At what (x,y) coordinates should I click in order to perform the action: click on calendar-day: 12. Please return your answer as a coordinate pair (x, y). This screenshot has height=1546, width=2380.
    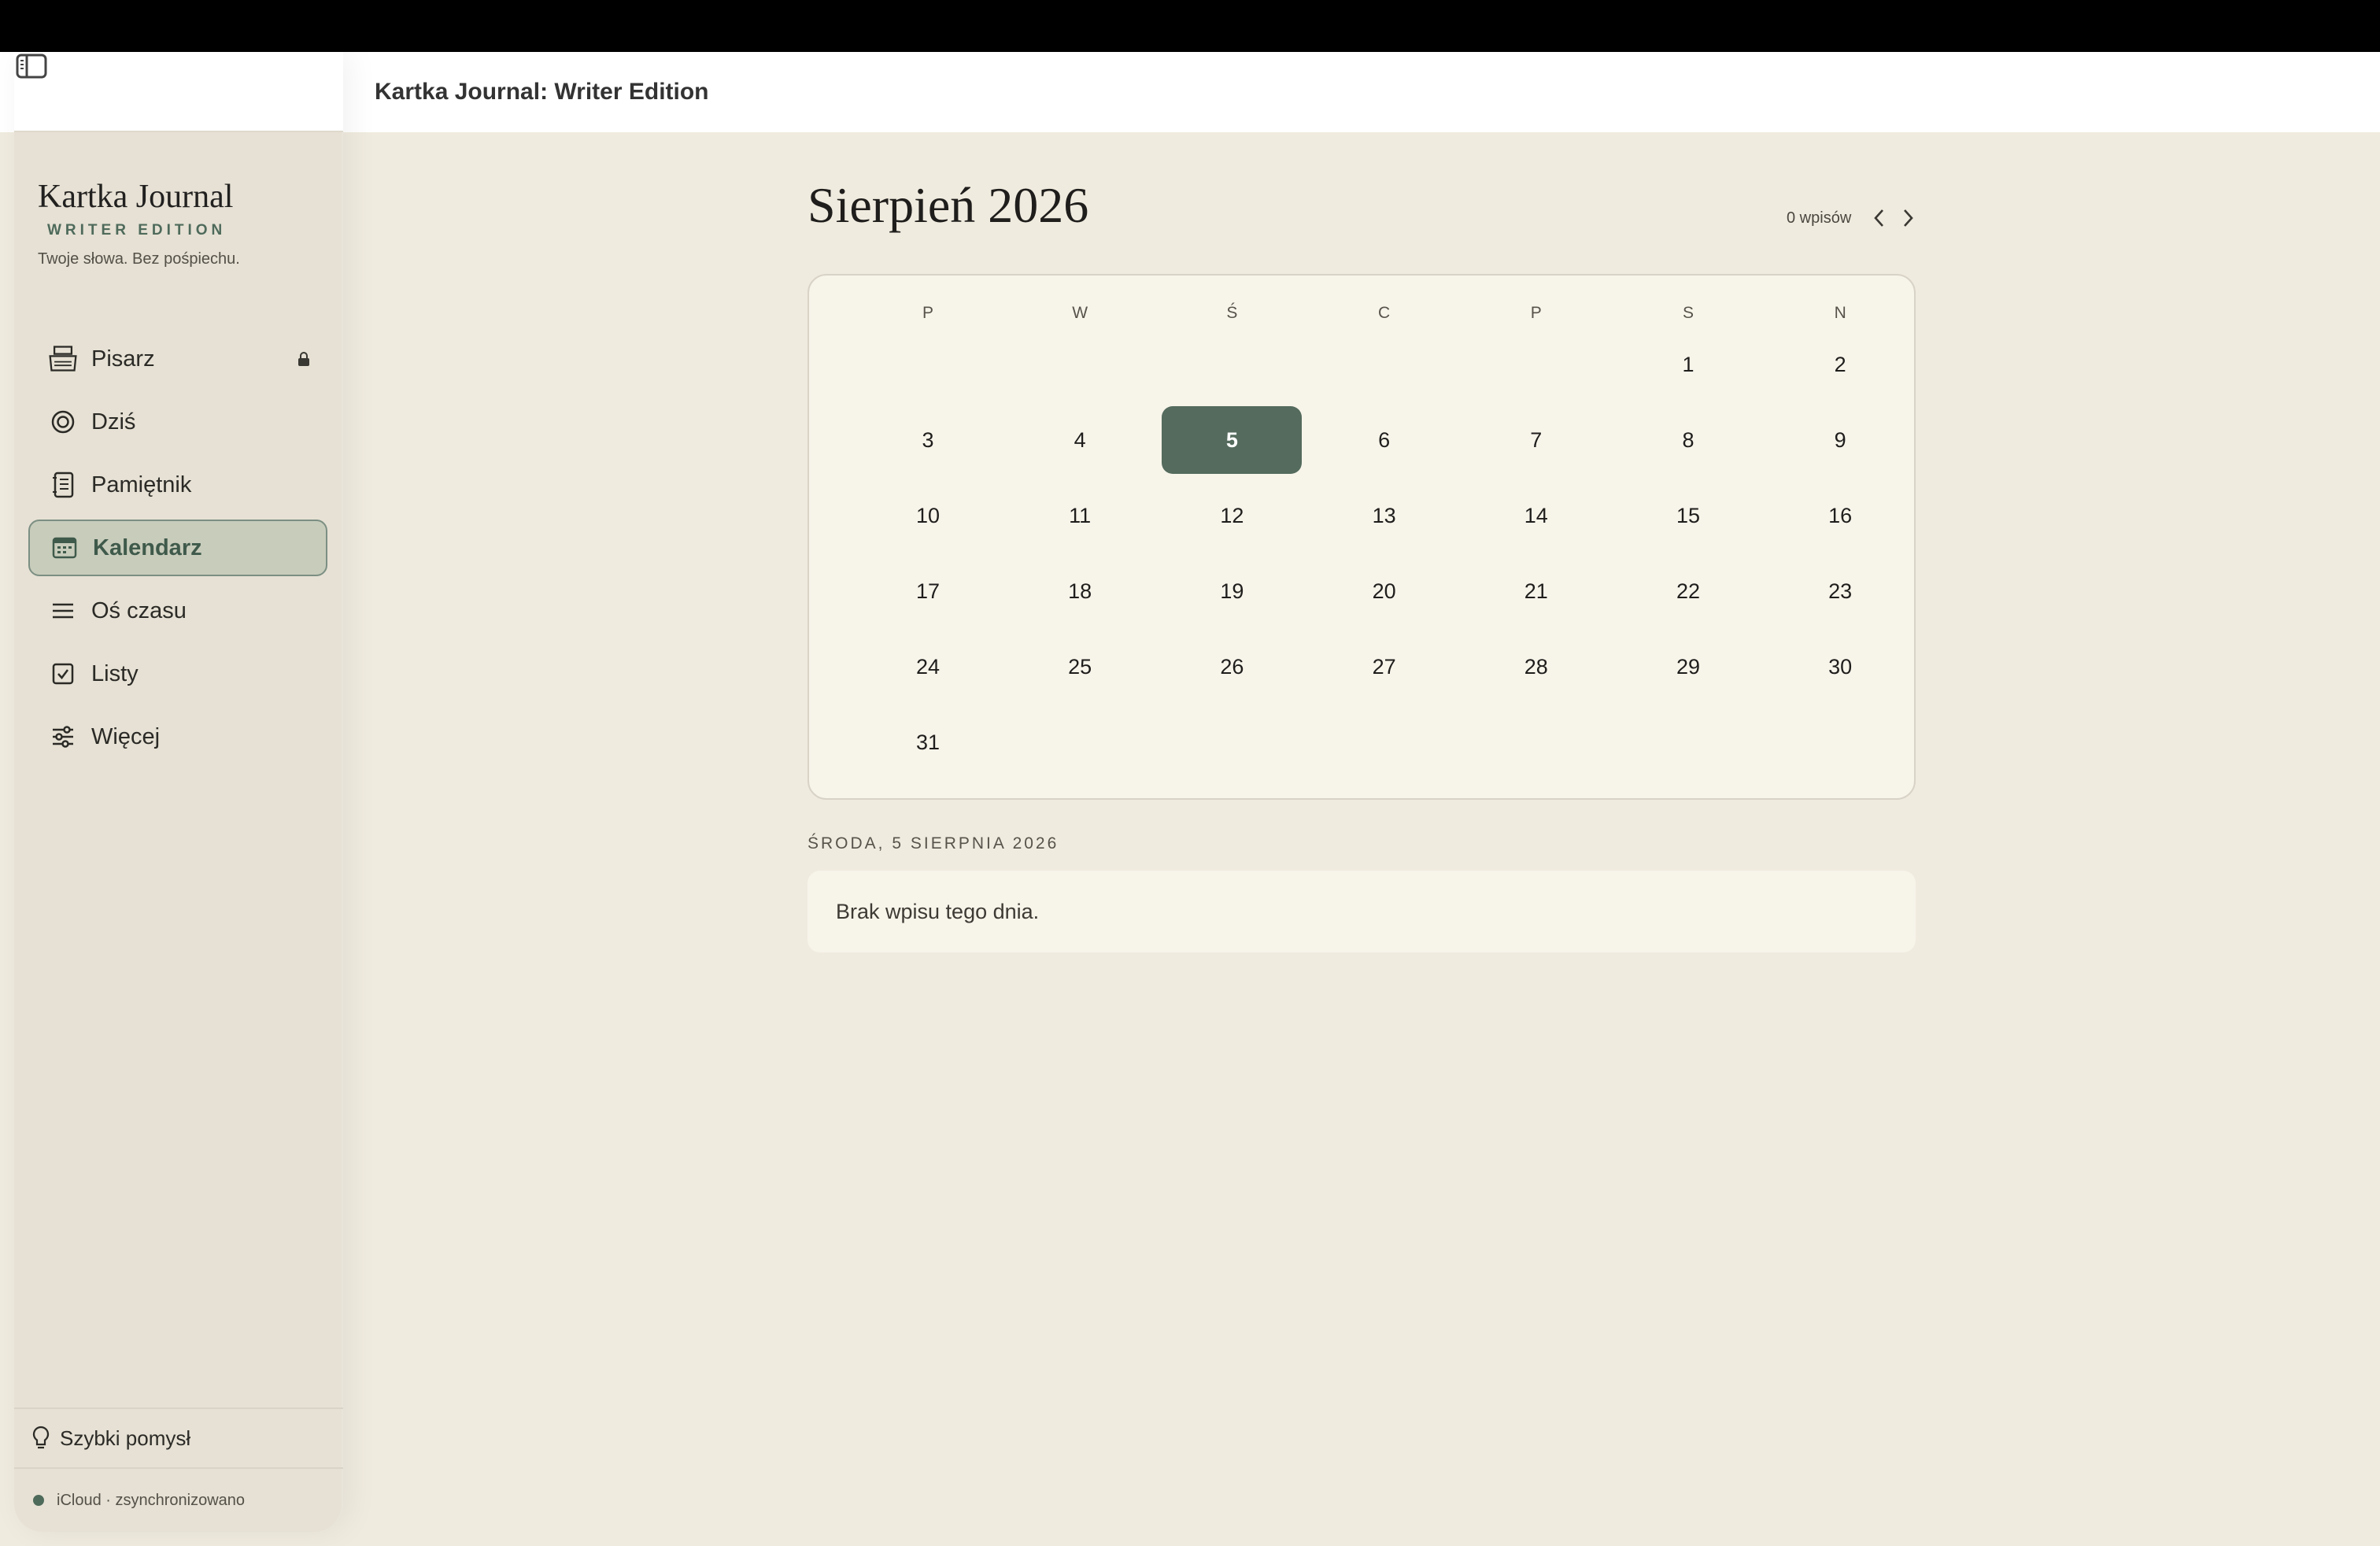
    Looking at the image, I should click on (1232, 515).